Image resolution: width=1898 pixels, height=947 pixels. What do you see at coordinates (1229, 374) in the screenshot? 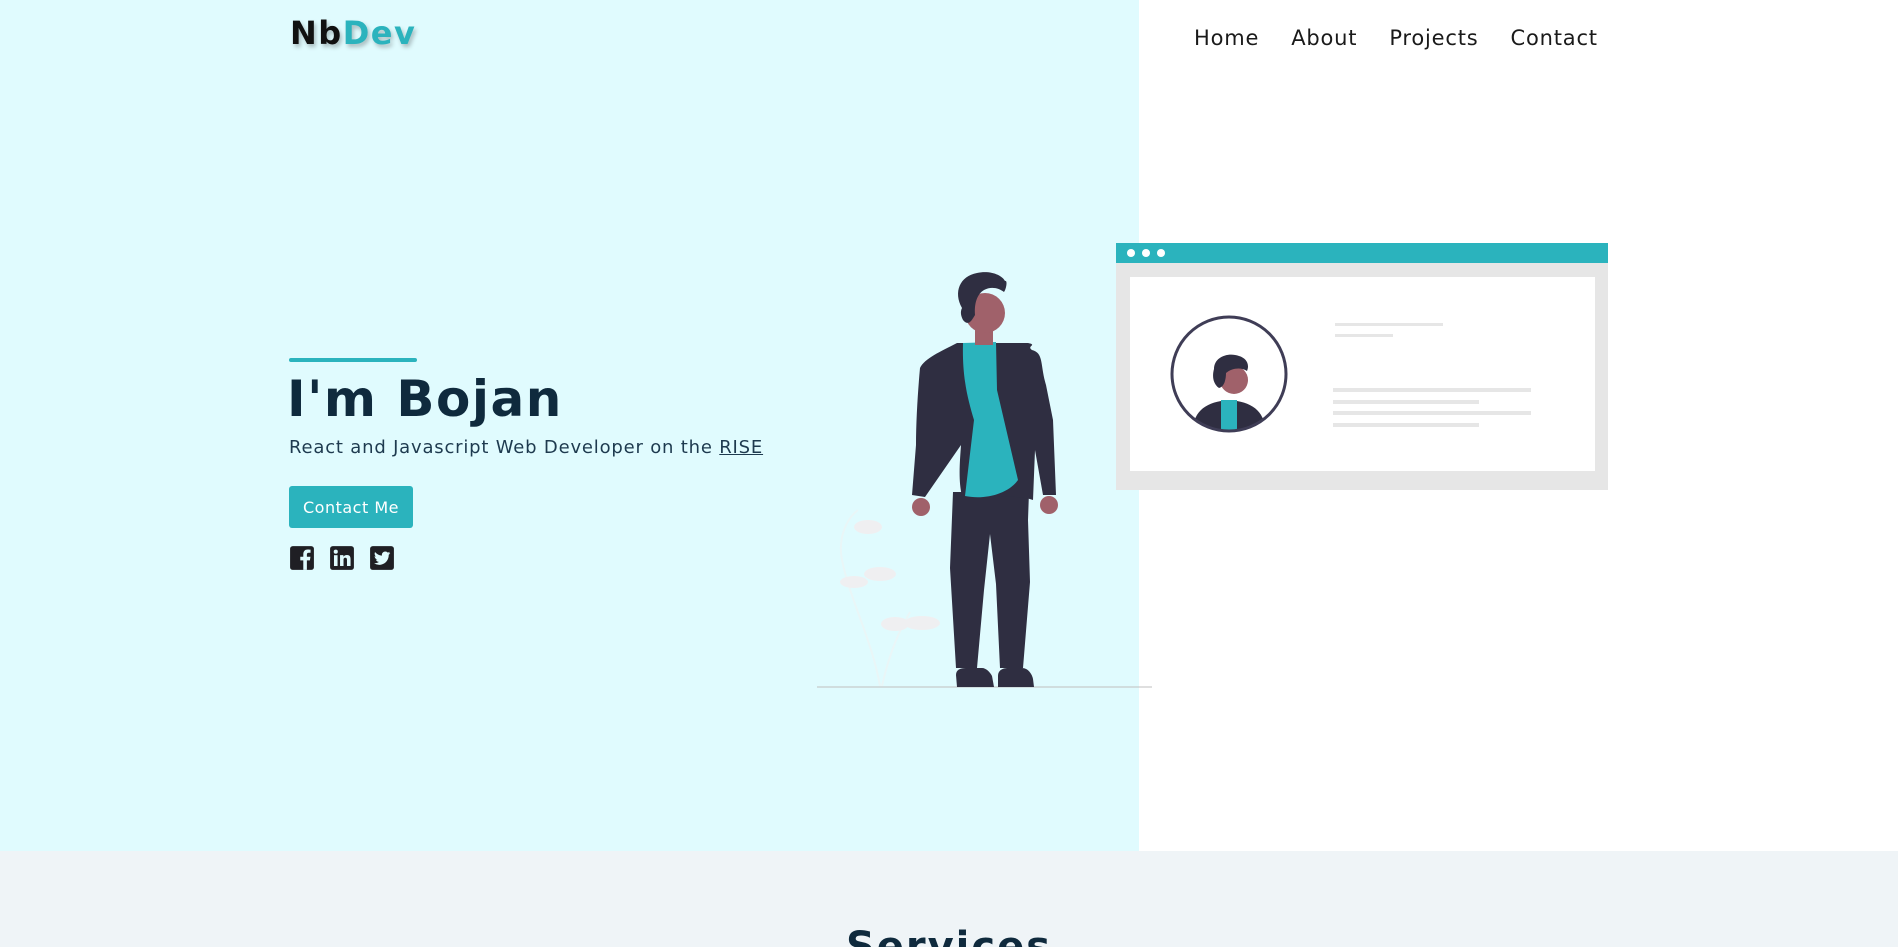
I see `profile-avatar` at bounding box center [1229, 374].